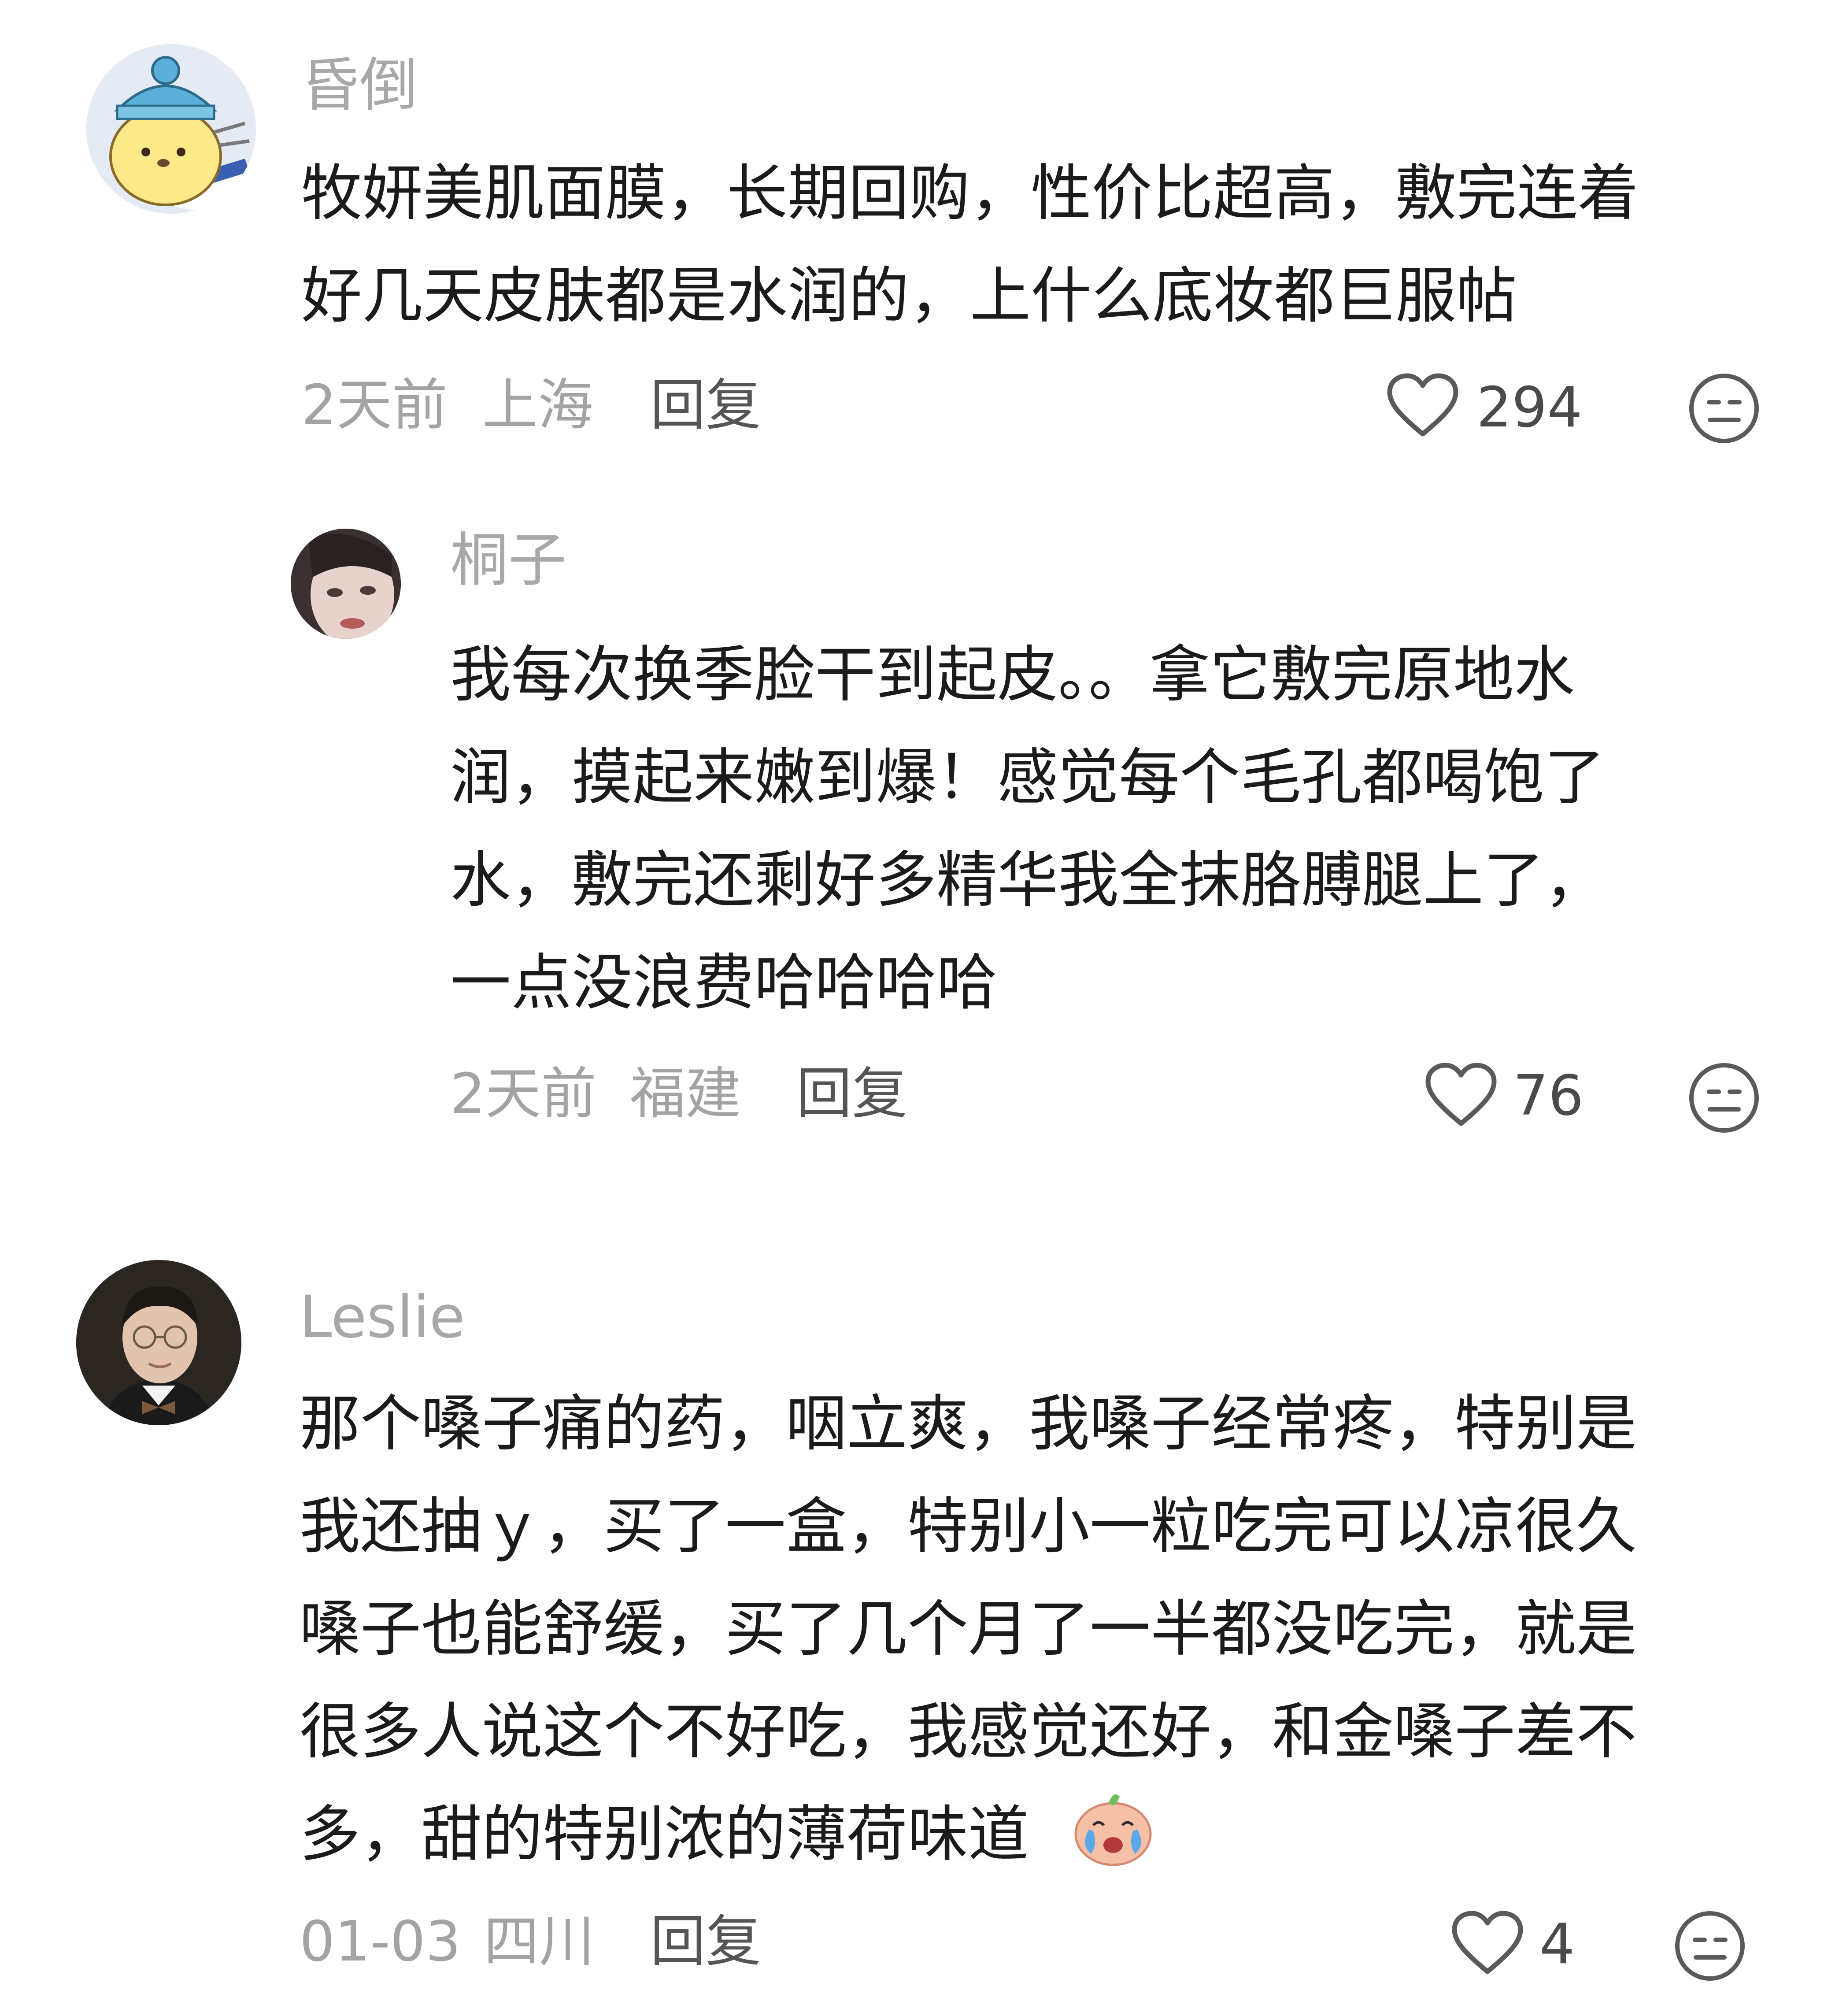 The width and height of the screenshot is (1824, 2016). I want to click on comment-line: 嗓子也能舒缓，买了几个月了一半都没吃完，就是, so click(968, 1629).